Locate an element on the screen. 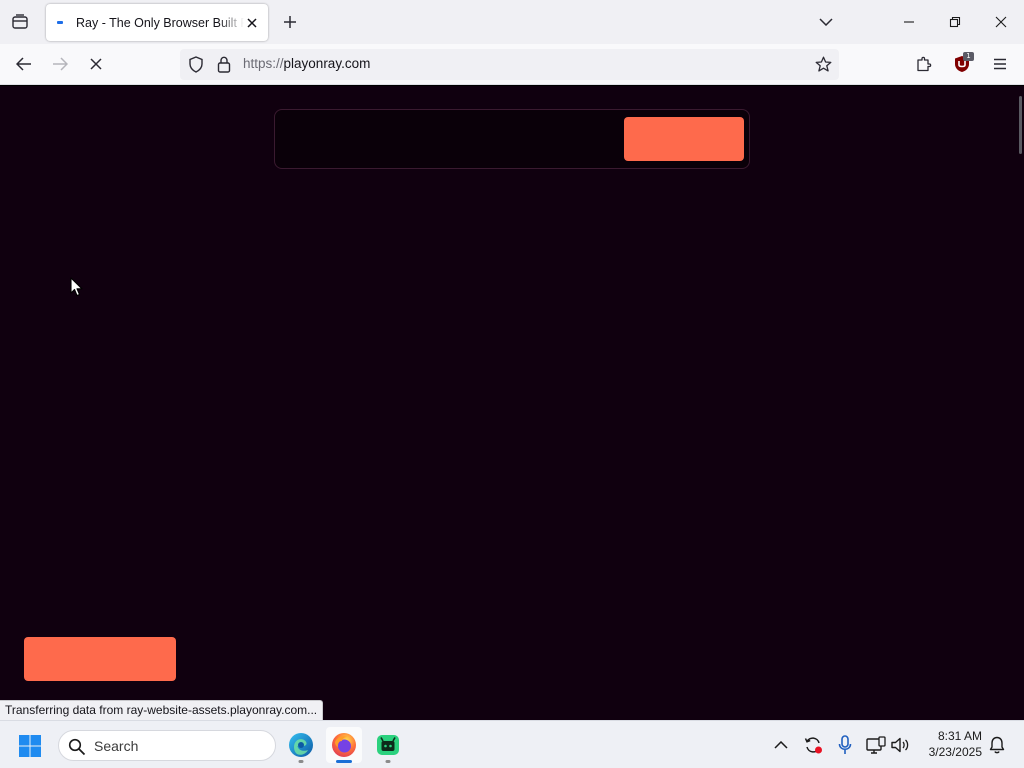 This screenshot has height=768, width=1024. taskbar-app-edge is located at coordinates (301, 745).